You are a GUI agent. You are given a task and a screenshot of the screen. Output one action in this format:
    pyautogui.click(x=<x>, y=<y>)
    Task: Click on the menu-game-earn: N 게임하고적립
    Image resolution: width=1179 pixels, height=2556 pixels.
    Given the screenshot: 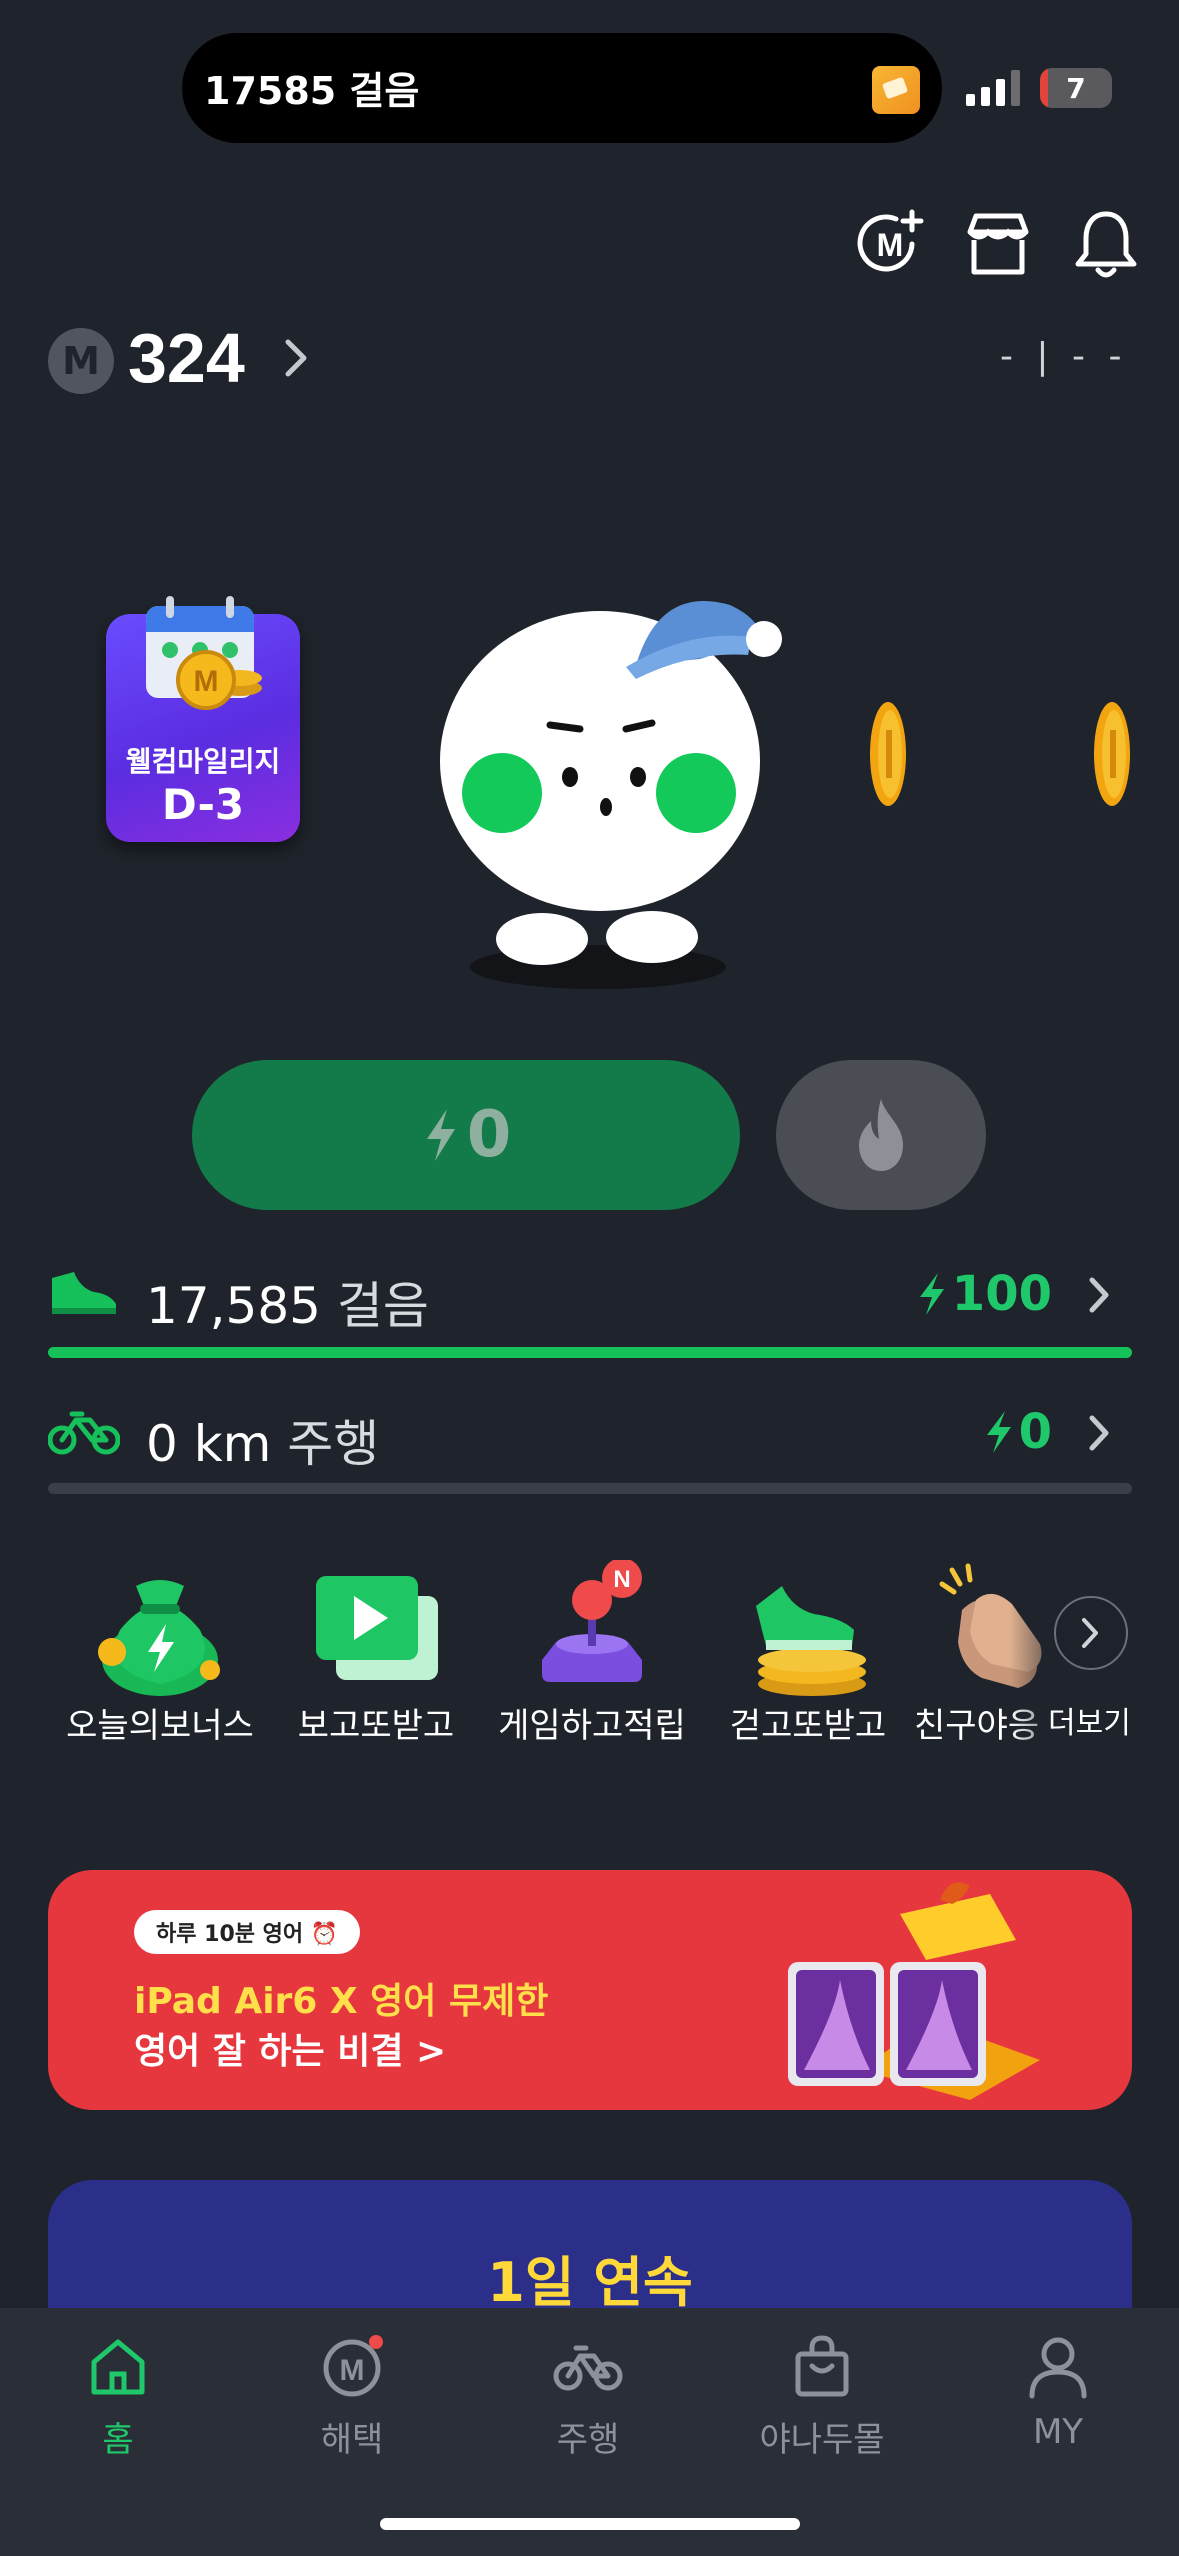 What is the action you would take?
    pyautogui.click(x=584, y=1655)
    